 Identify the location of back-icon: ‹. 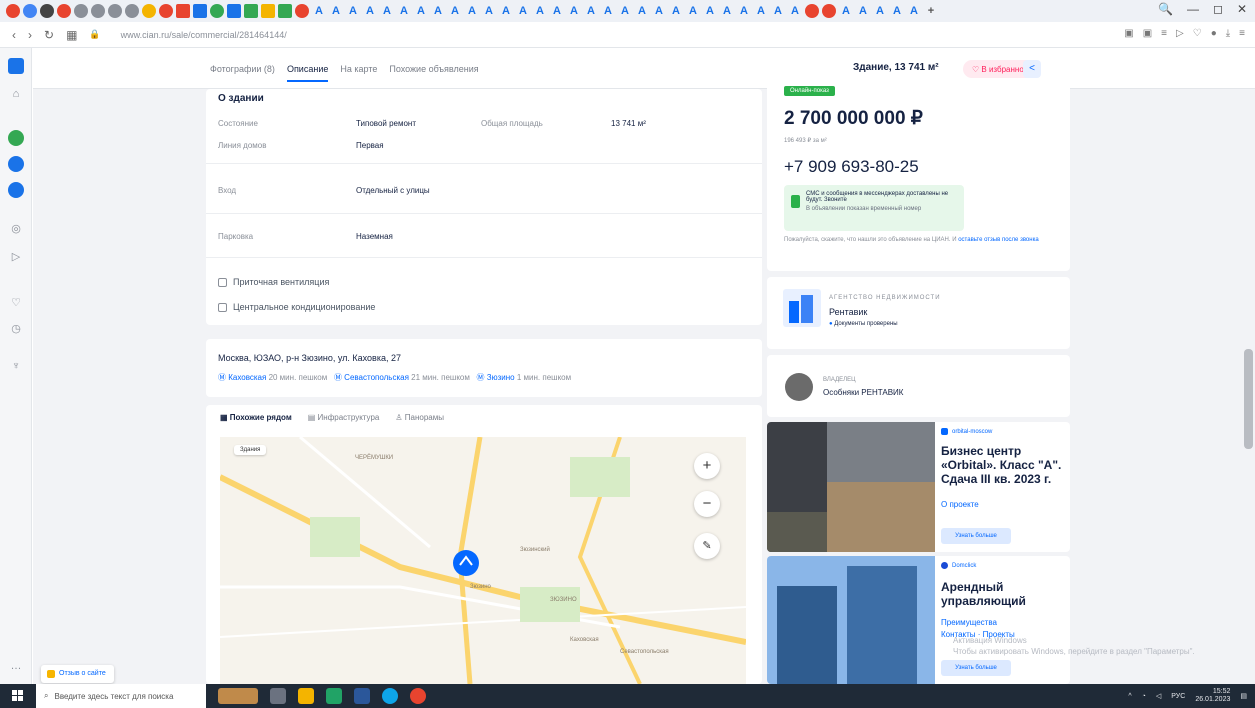
(14, 35).